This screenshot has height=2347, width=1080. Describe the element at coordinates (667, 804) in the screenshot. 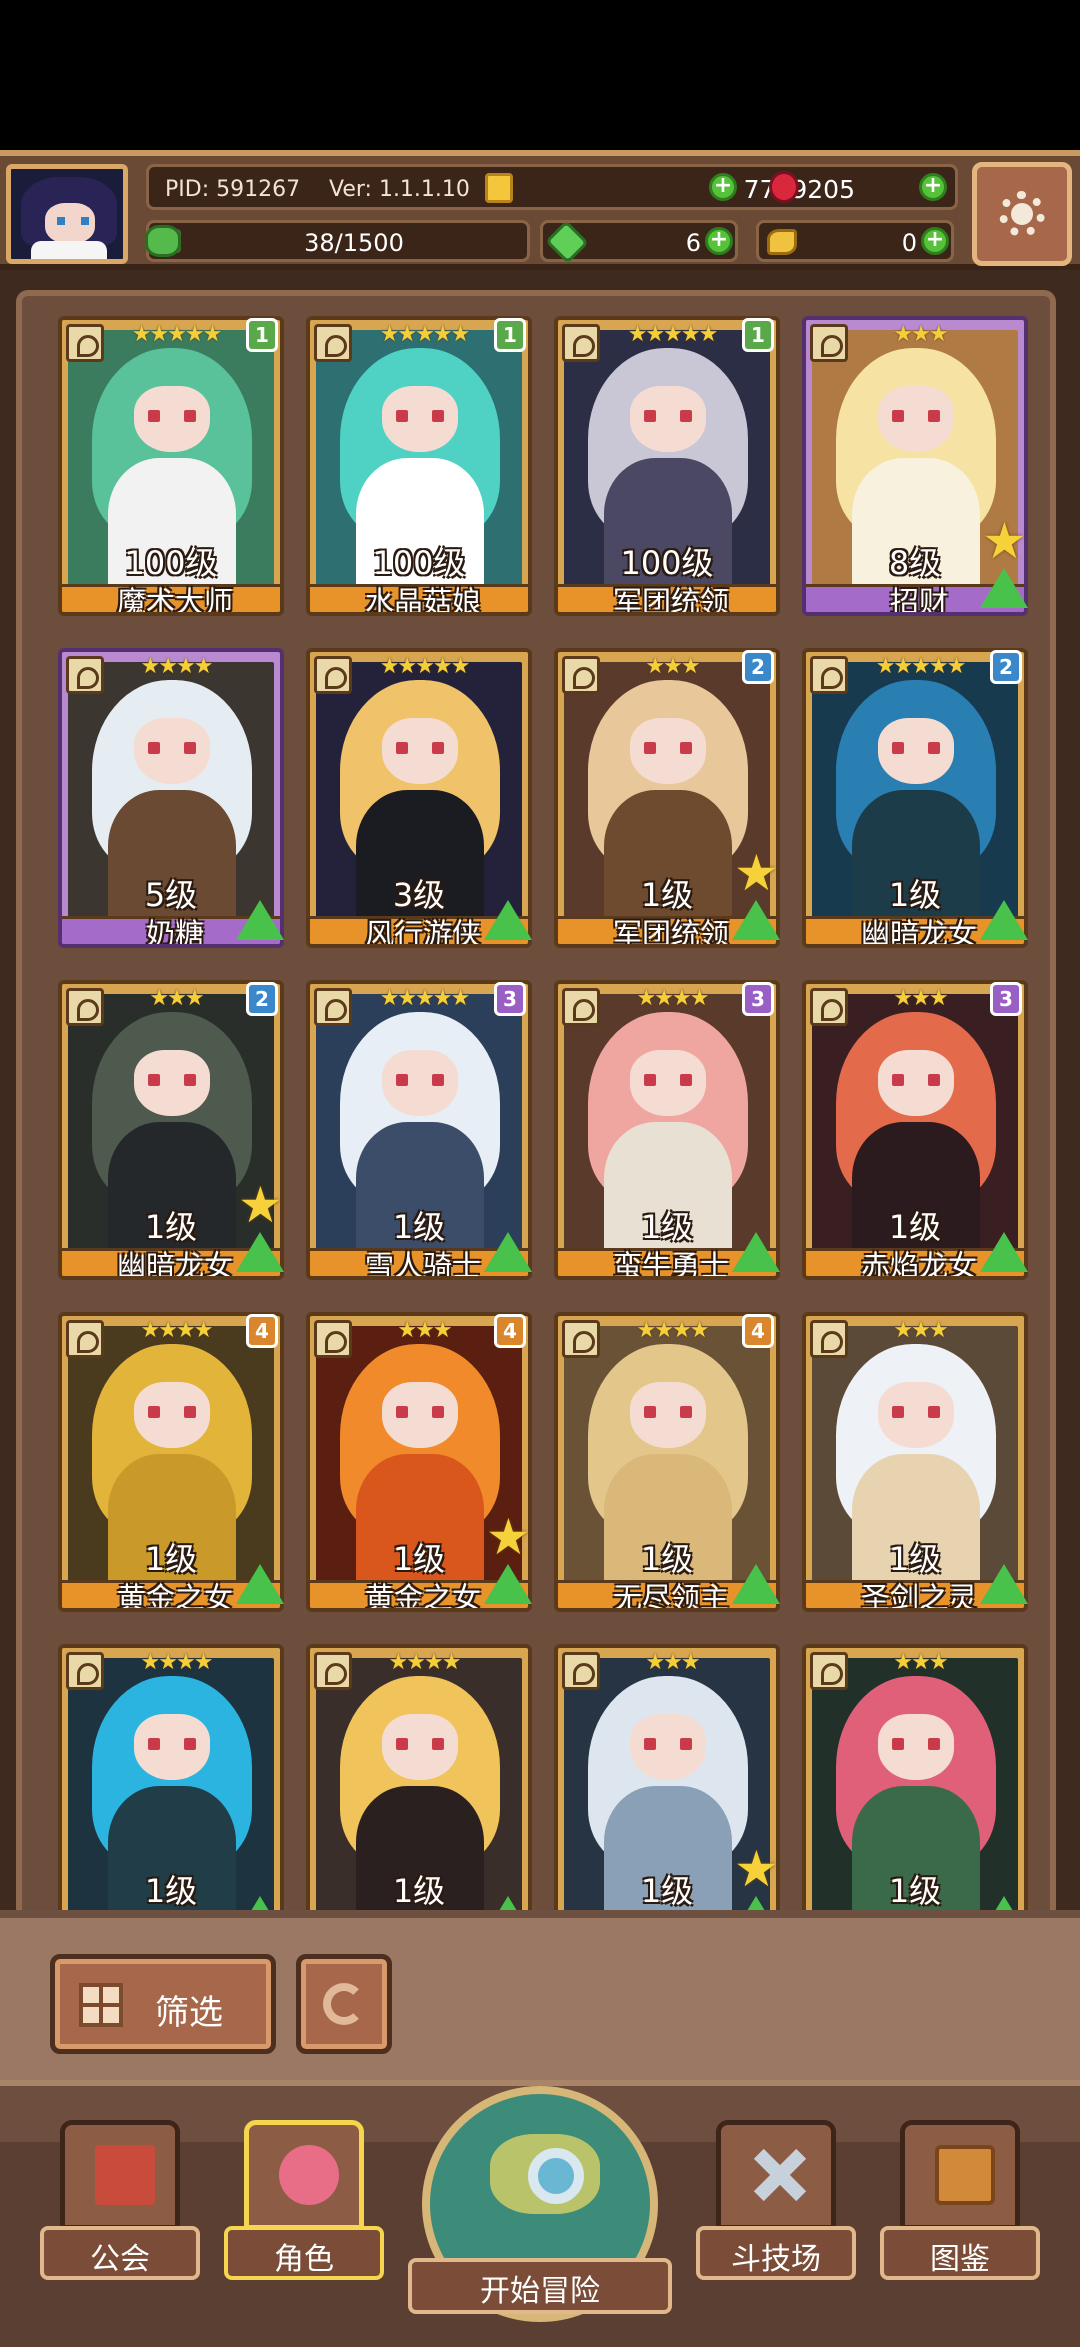

I see `character-card: ★★★ 1级 军团统领 2 ★` at that location.